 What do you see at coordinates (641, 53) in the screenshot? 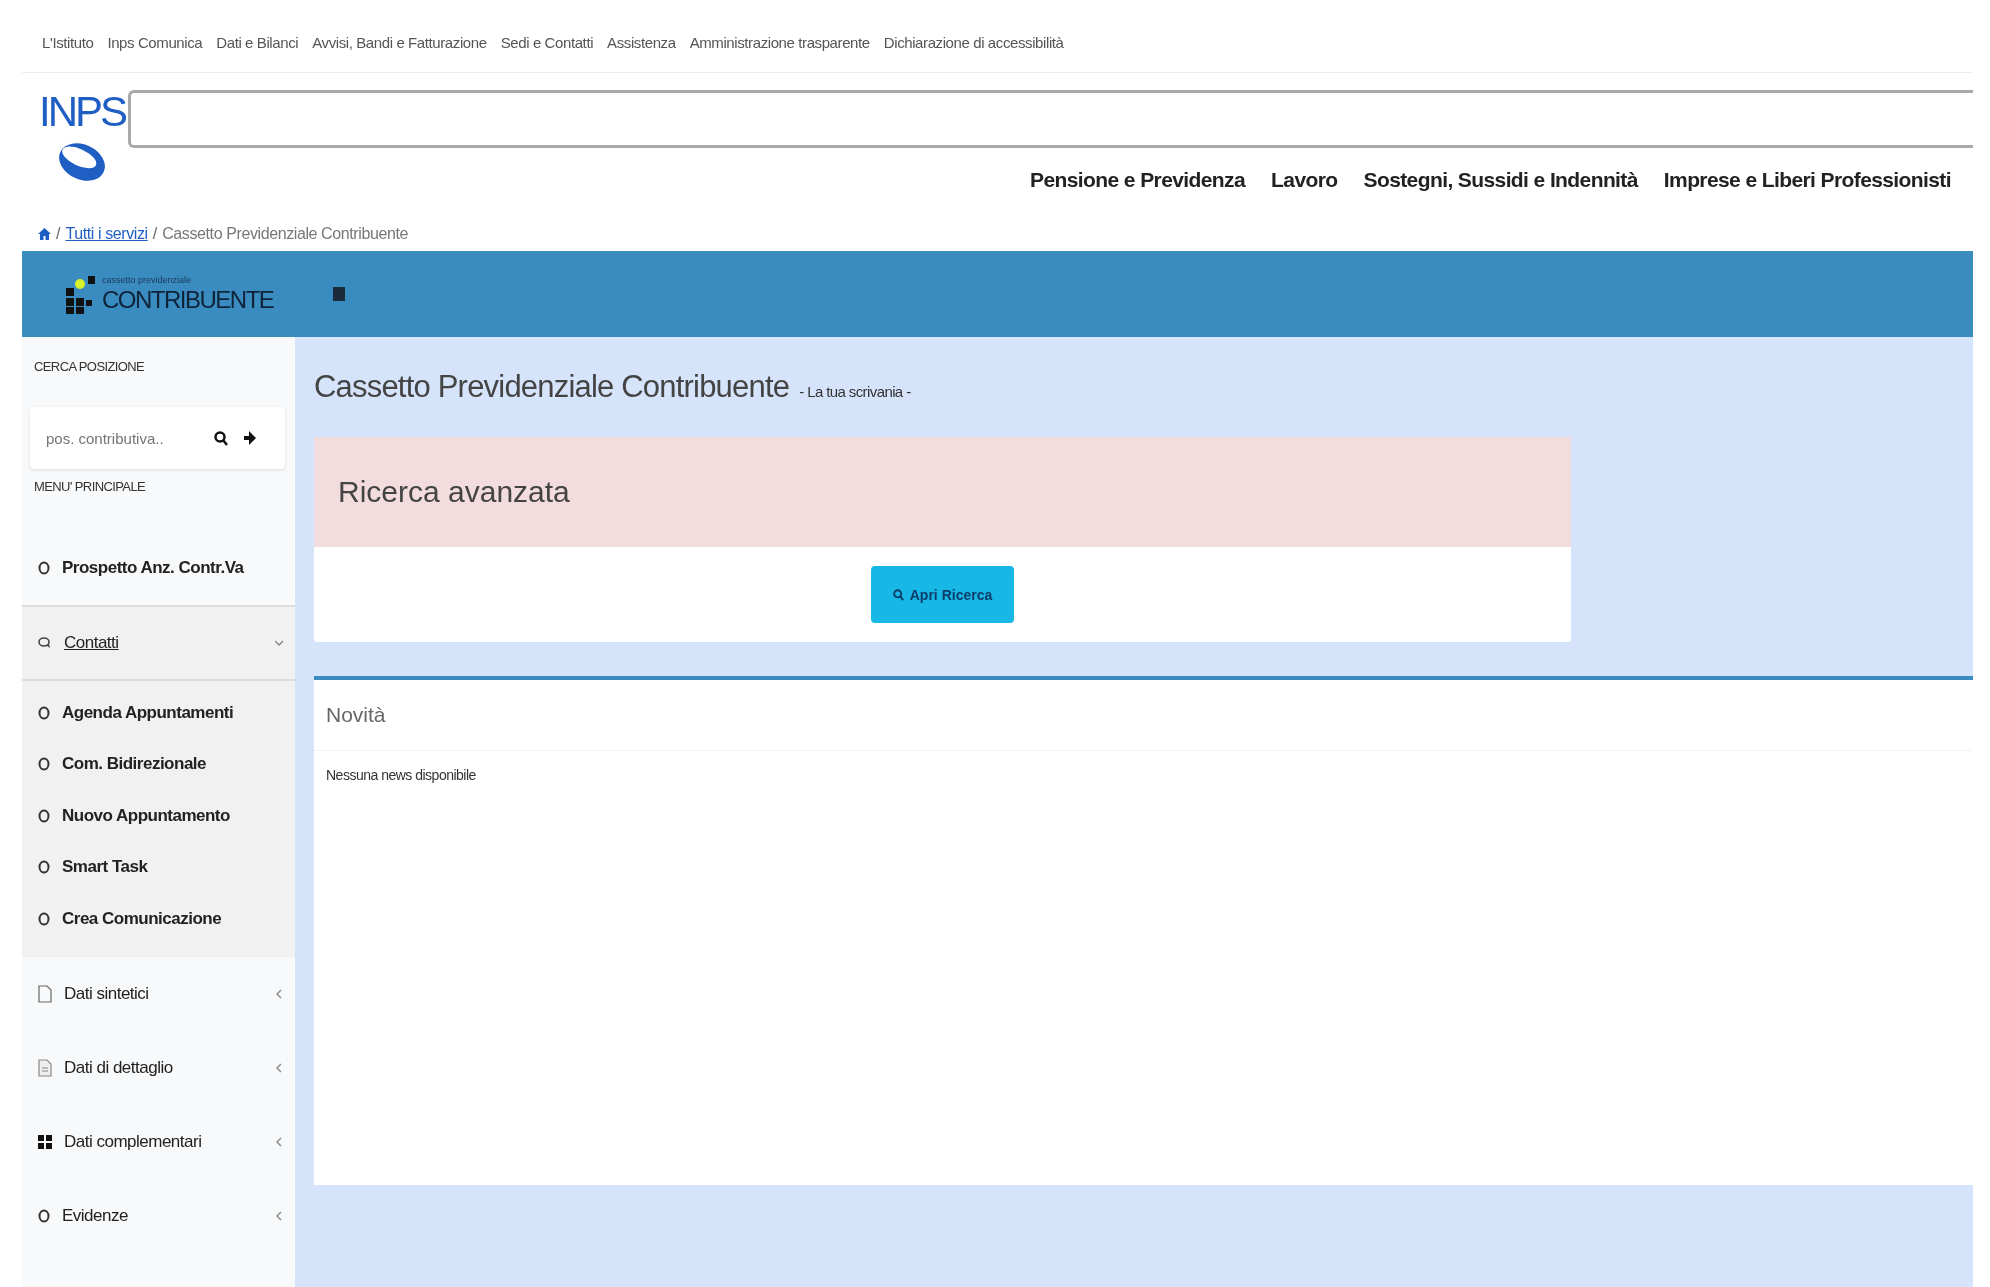
I see `top-link: Assistenza` at bounding box center [641, 53].